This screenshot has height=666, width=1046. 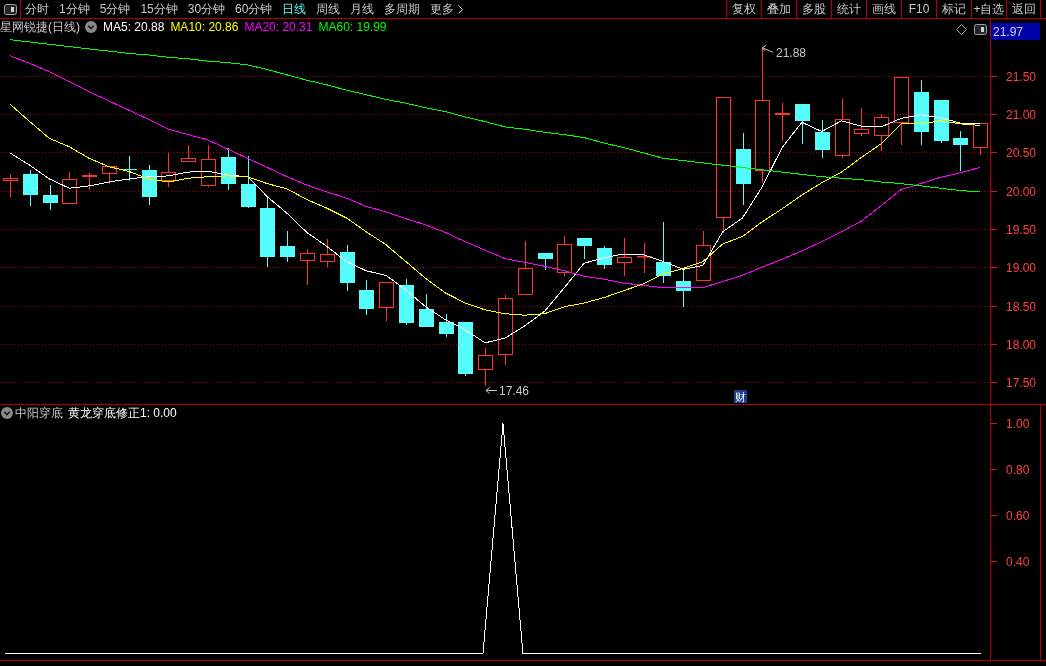 What do you see at coordinates (1018, 423) in the screenshot?
I see `y-axis-label: 1.00` at bounding box center [1018, 423].